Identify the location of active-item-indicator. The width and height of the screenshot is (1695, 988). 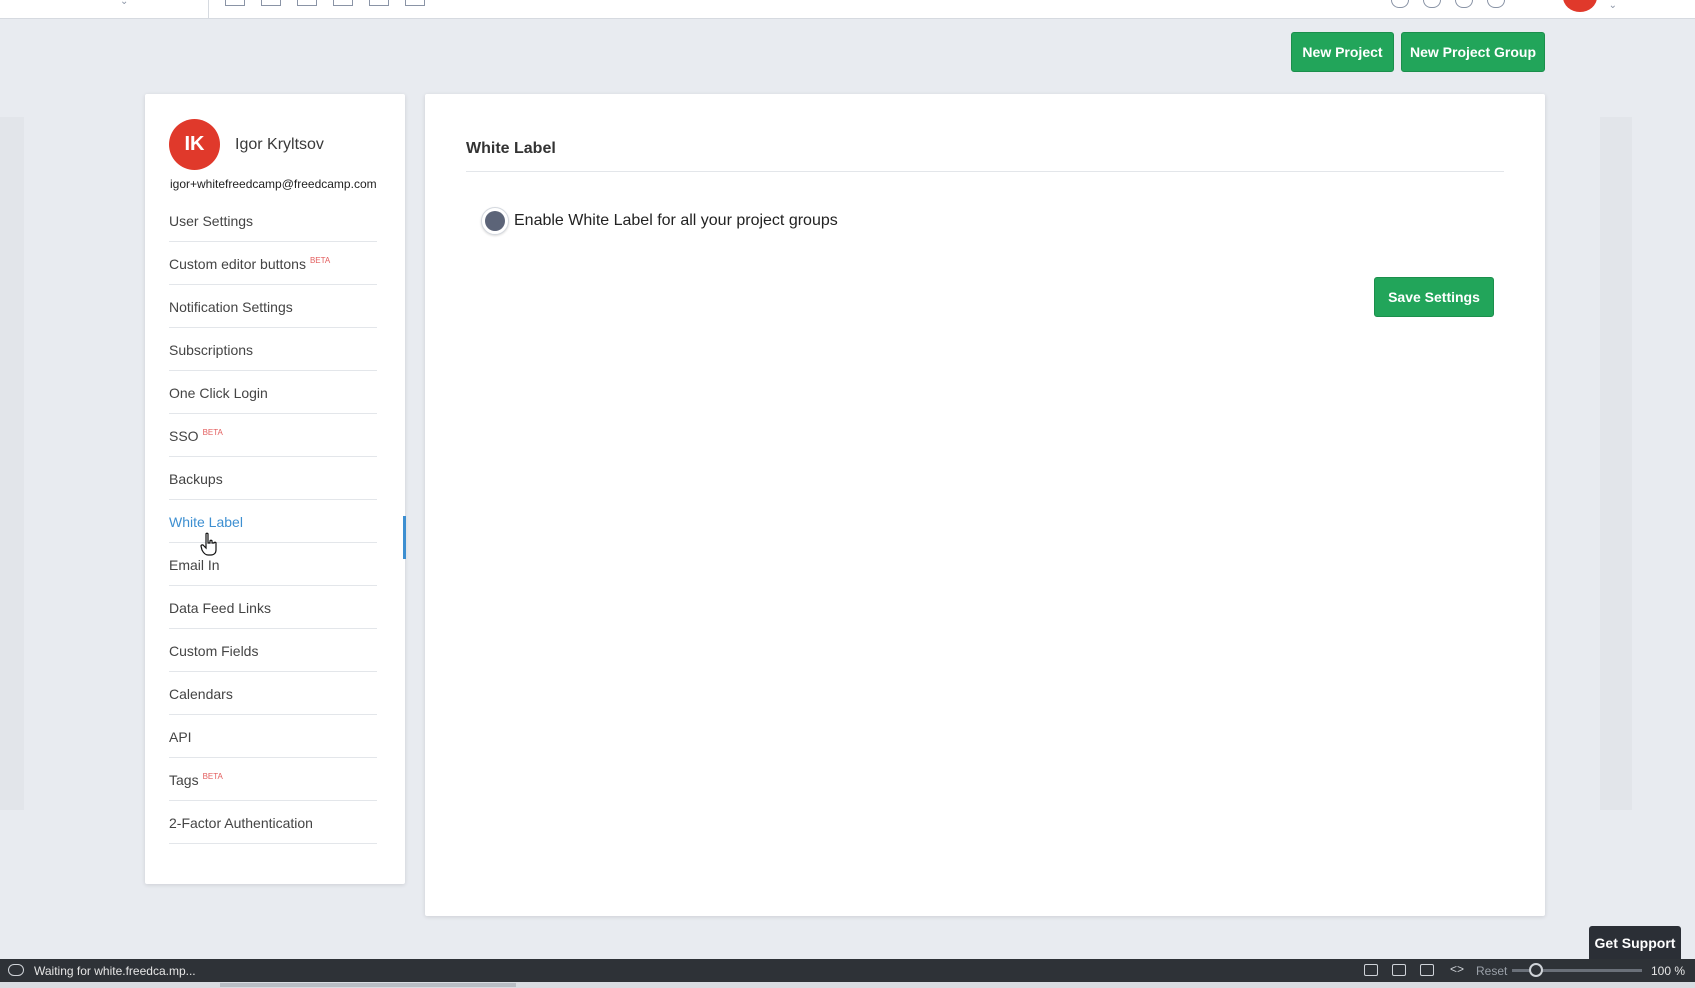
(404, 537).